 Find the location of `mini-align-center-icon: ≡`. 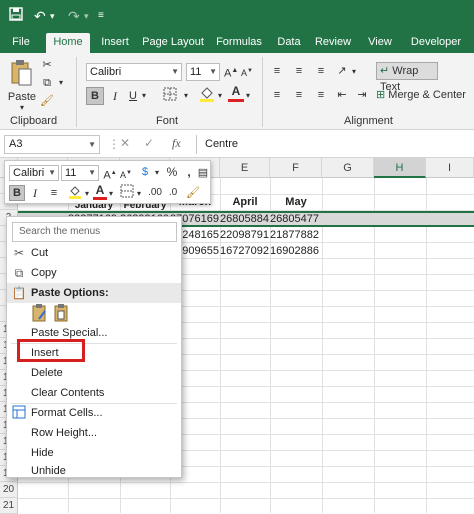

mini-align-center-icon: ≡ is located at coordinates (54, 193).